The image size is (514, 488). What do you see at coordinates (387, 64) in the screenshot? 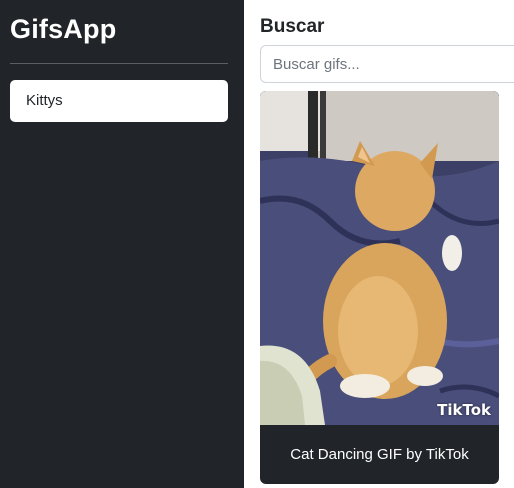
I see `search-input` at bounding box center [387, 64].